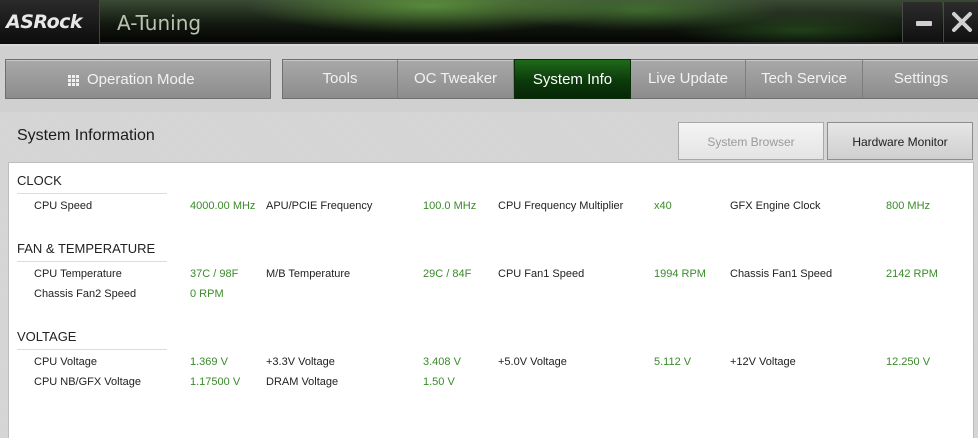  I want to click on cpu-fan1-speed-label: CPU Fan1 Speed, so click(541, 274).